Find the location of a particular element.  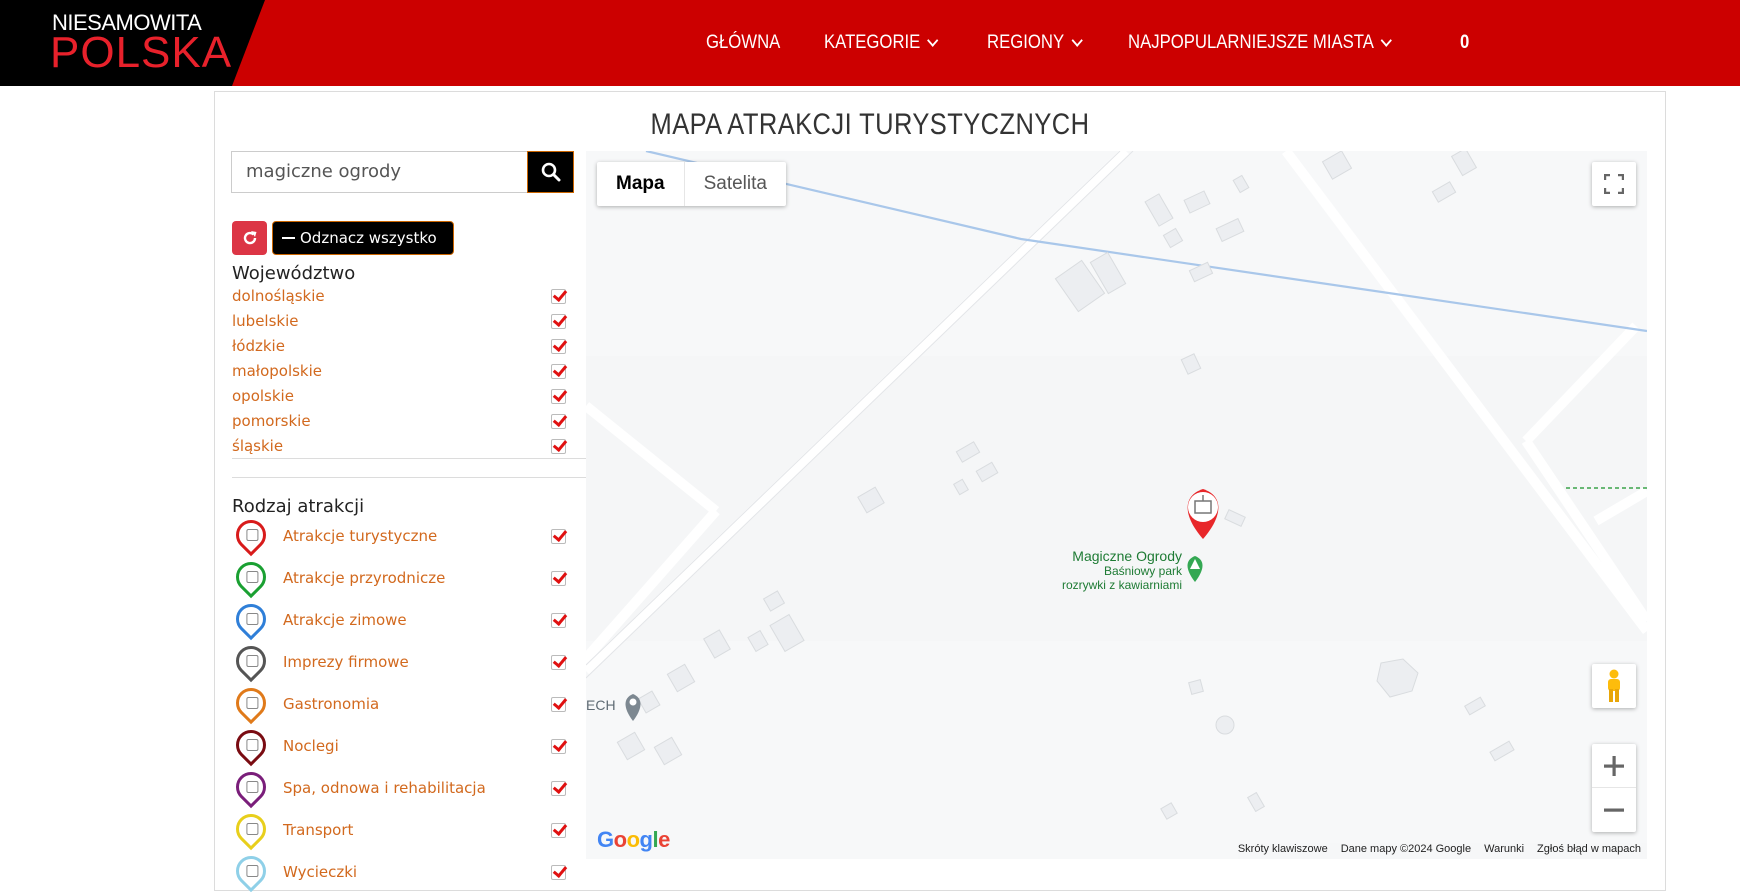

reset-button is located at coordinates (249, 238).